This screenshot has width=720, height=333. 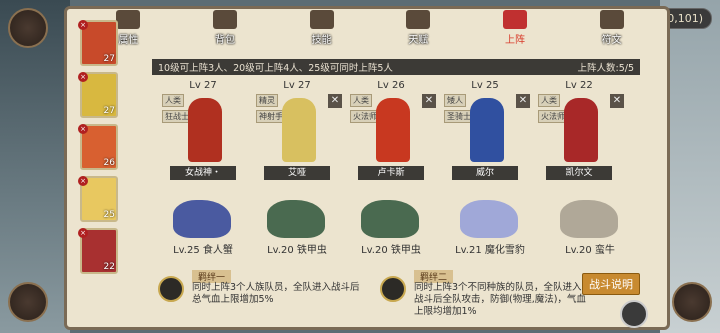 I want to click on tab-bar: 属性 背包 技能 天赋 上阵 符文, so click(x=370, y=26).